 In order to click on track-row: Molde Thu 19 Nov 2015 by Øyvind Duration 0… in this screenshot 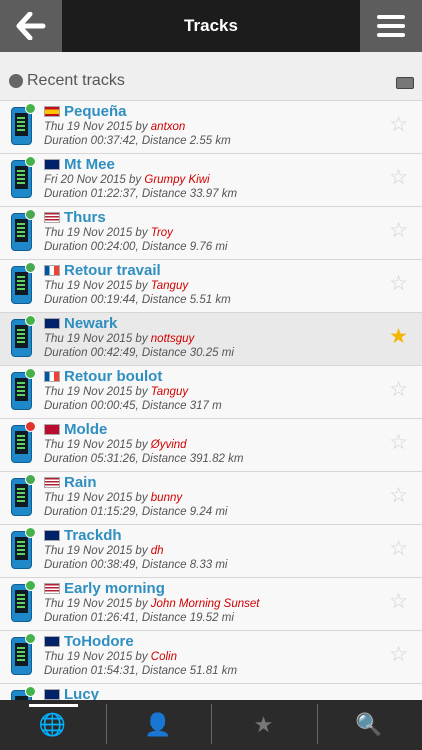, I will do `click(211, 444)`.